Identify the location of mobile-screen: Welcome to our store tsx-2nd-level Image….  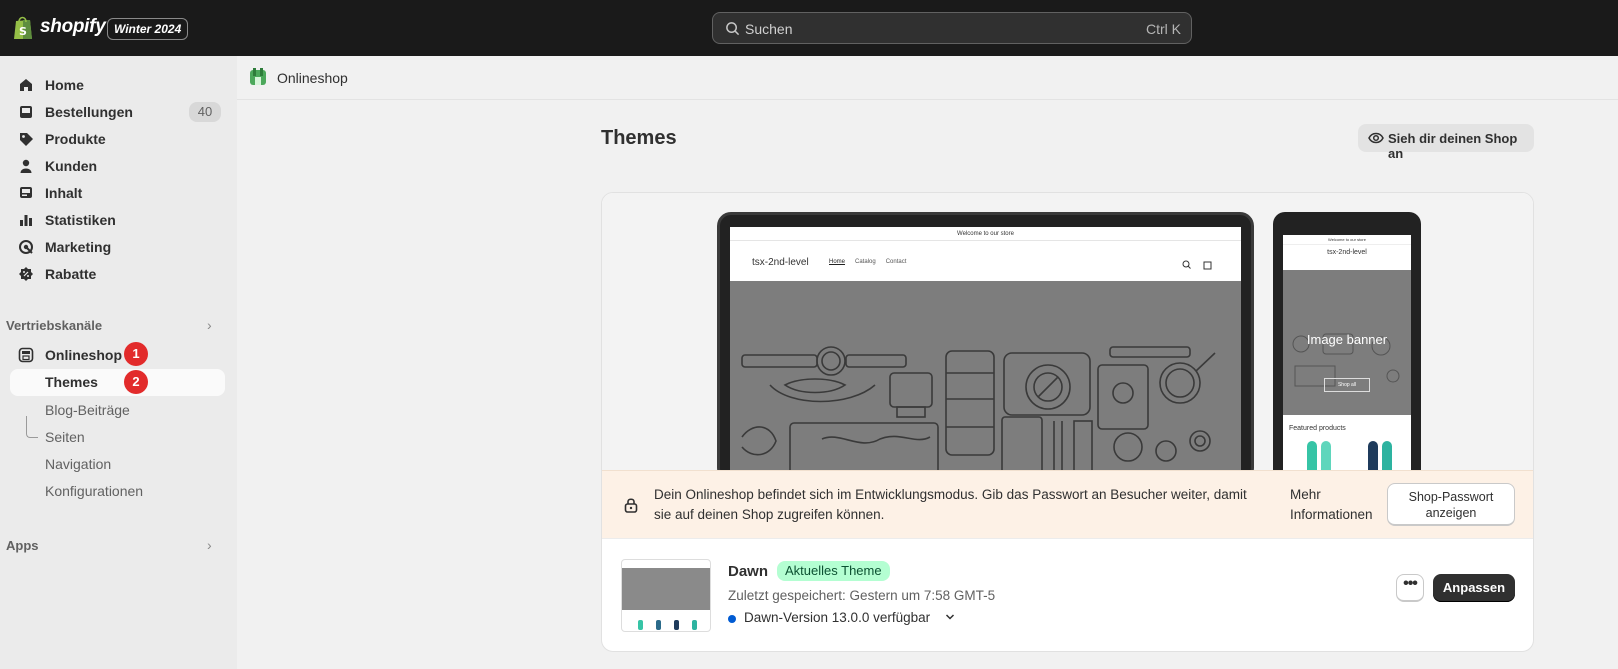
(1347, 360).